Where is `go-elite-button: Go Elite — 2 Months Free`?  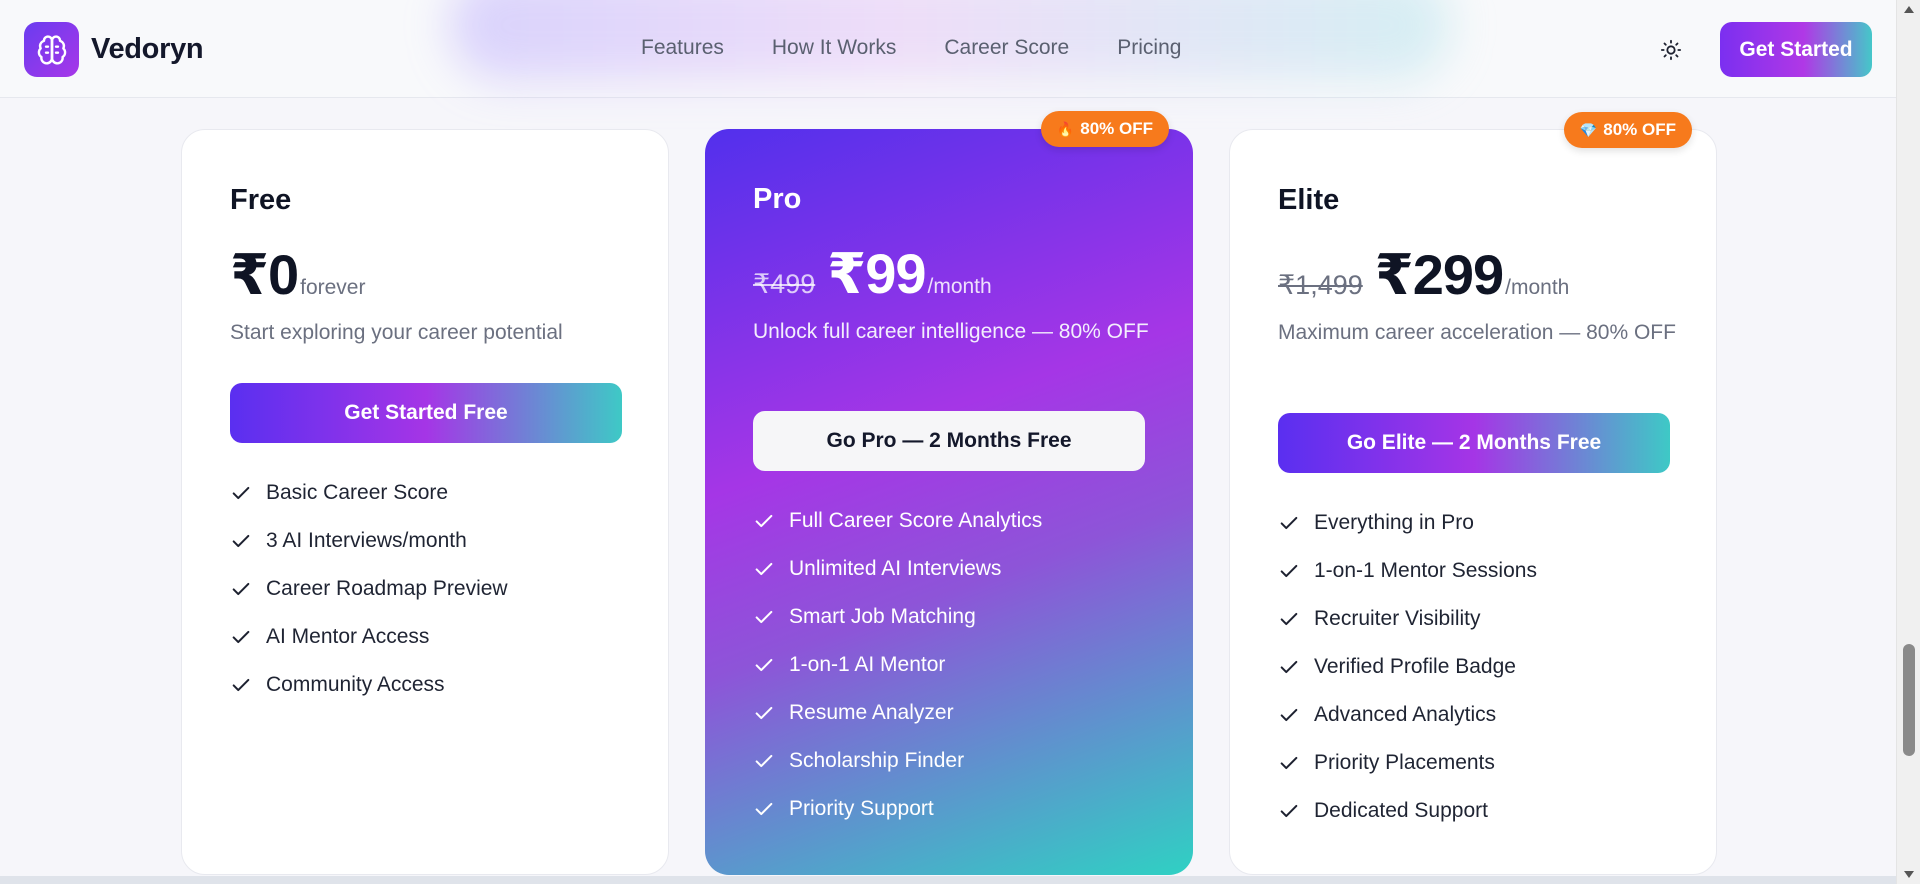
go-elite-button: Go Elite — 2 Months Free is located at coordinates (1474, 443).